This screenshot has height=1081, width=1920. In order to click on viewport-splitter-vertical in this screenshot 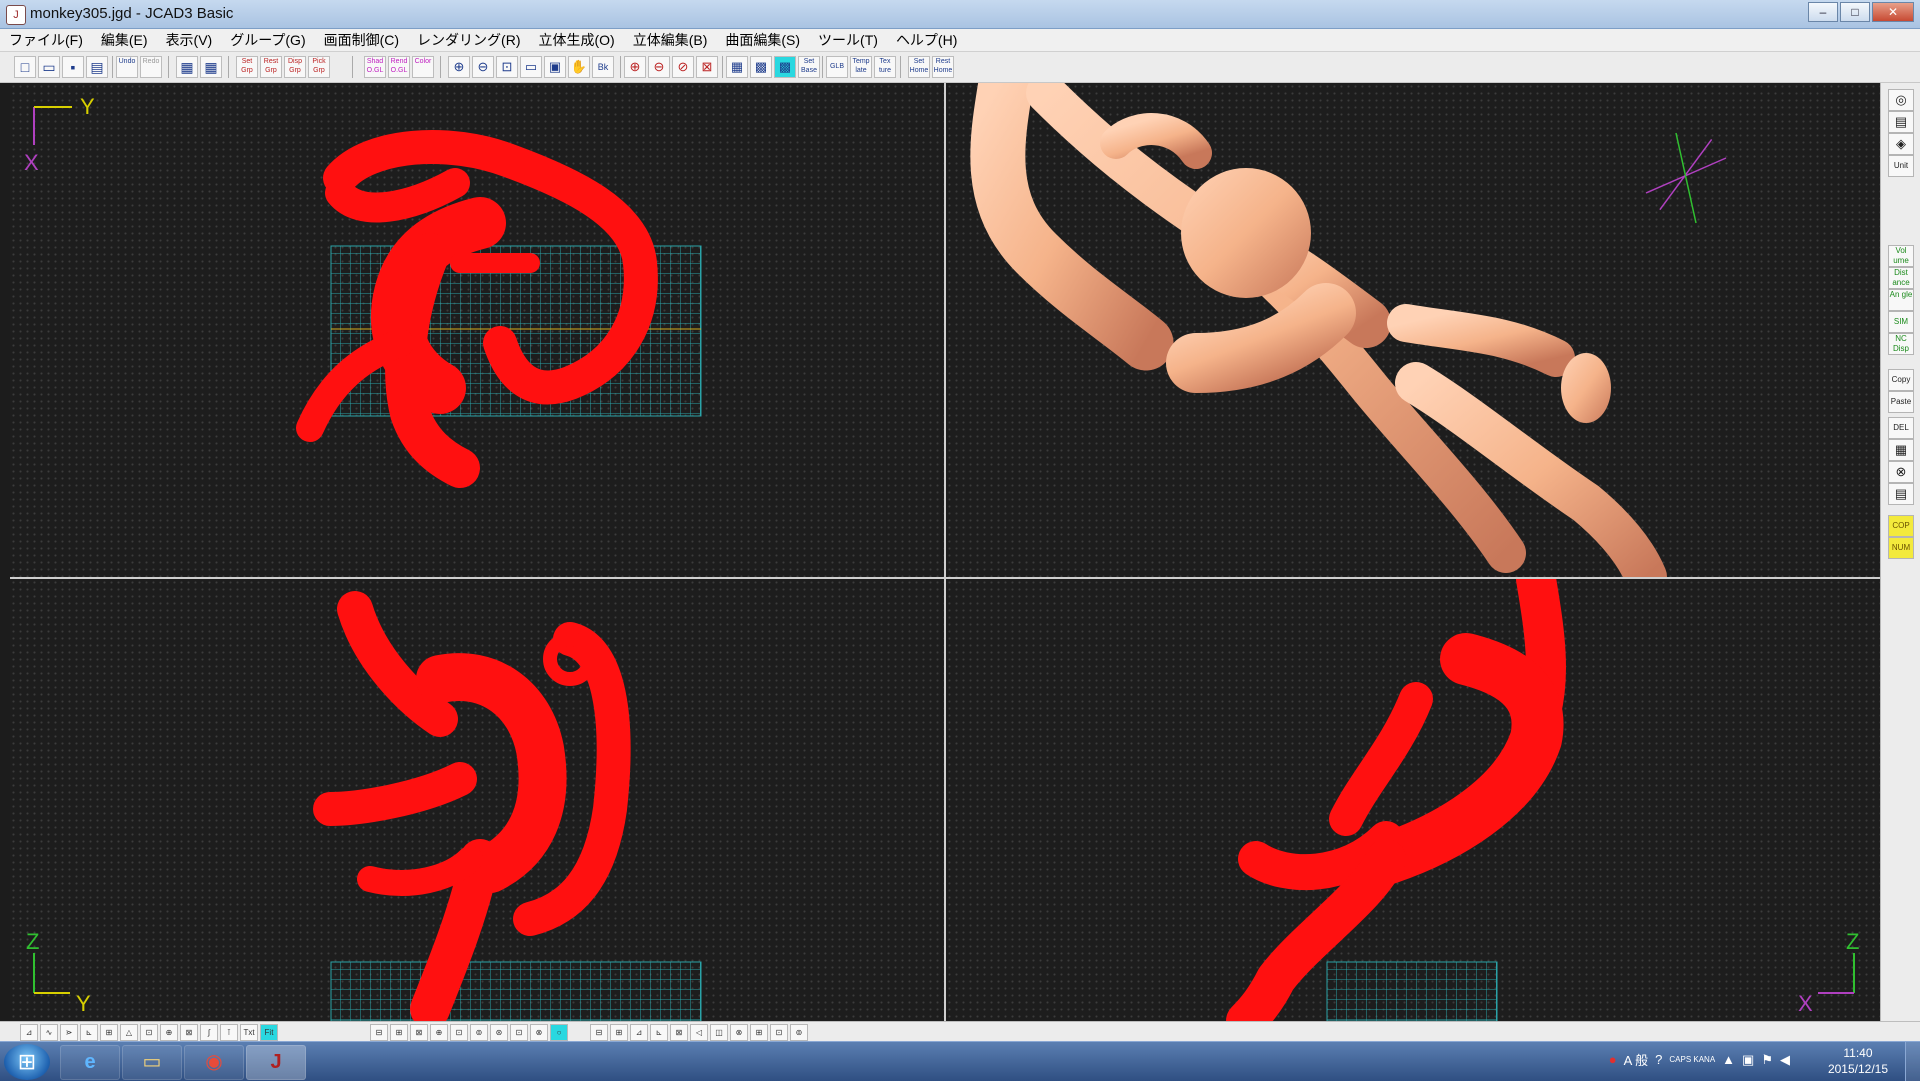, I will do `click(945, 552)`.